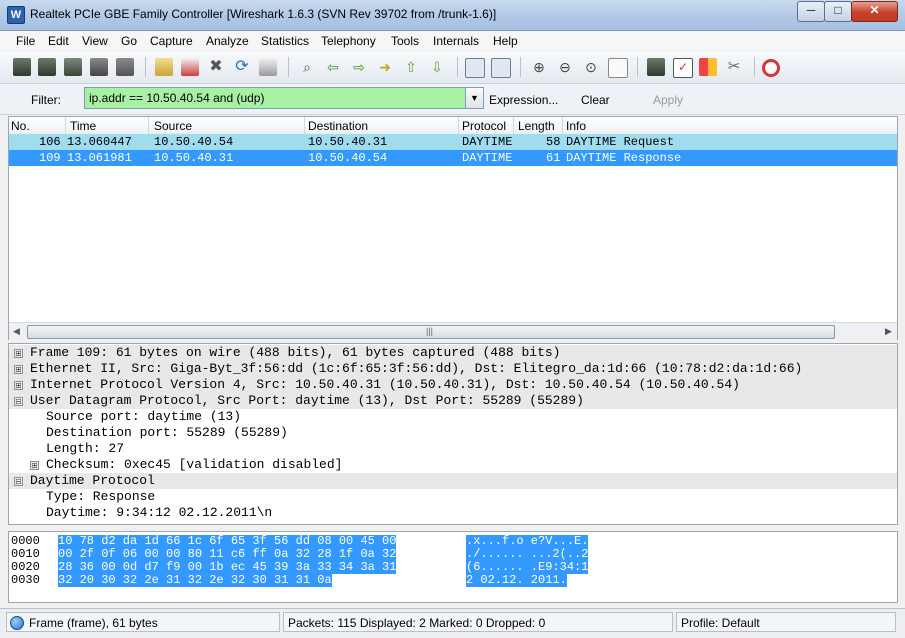  Describe the element at coordinates (771, 68) in the screenshot. I see `help-icon` at that location.